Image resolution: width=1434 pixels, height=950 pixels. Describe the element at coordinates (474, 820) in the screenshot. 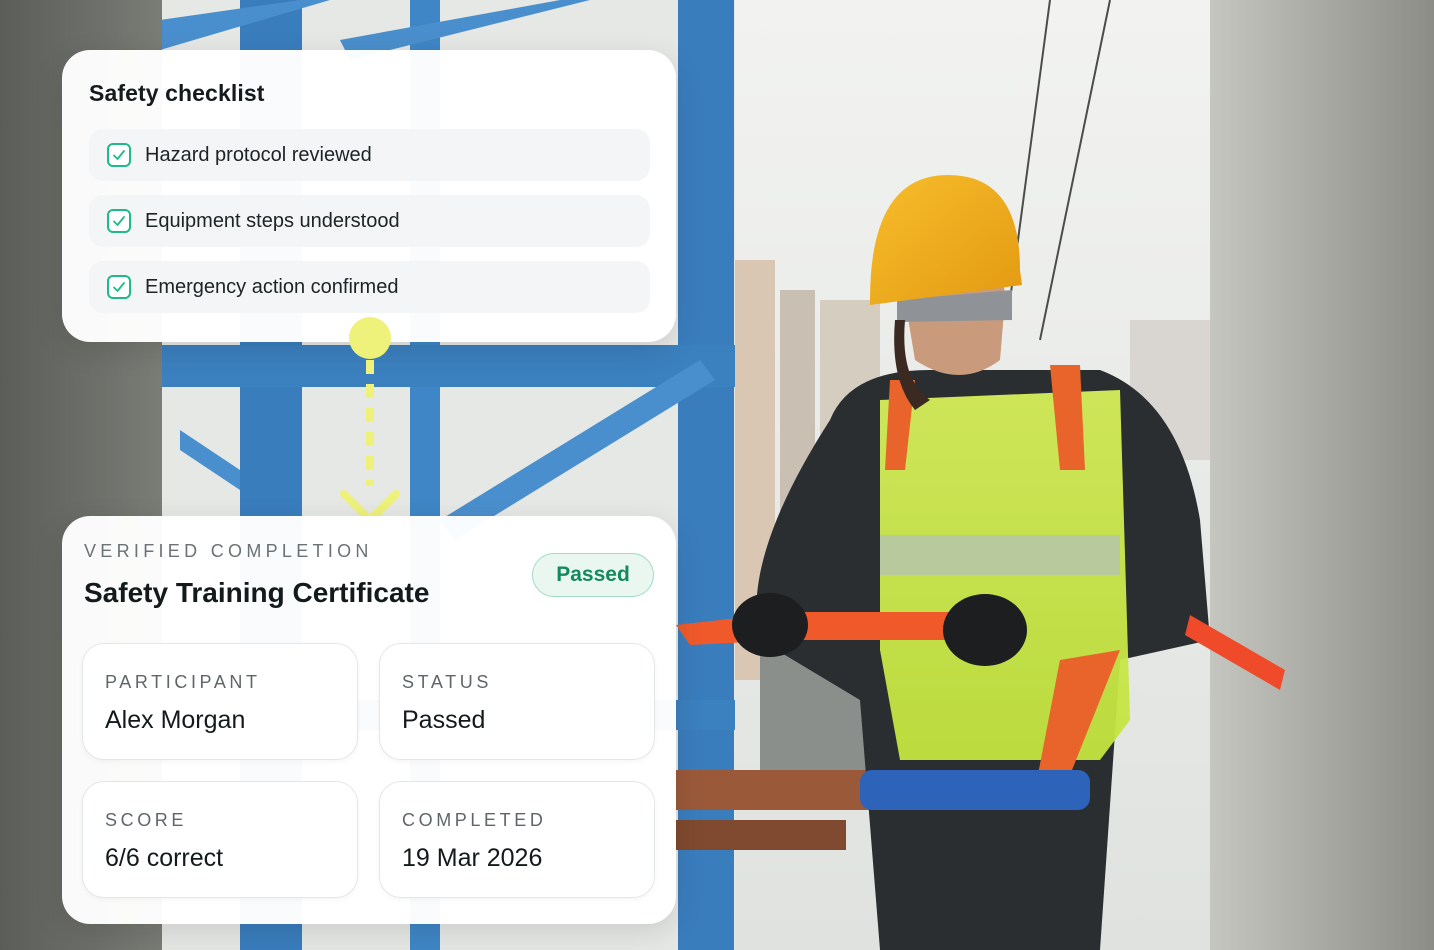

I see `tile-label: COMPLETED` at that location.